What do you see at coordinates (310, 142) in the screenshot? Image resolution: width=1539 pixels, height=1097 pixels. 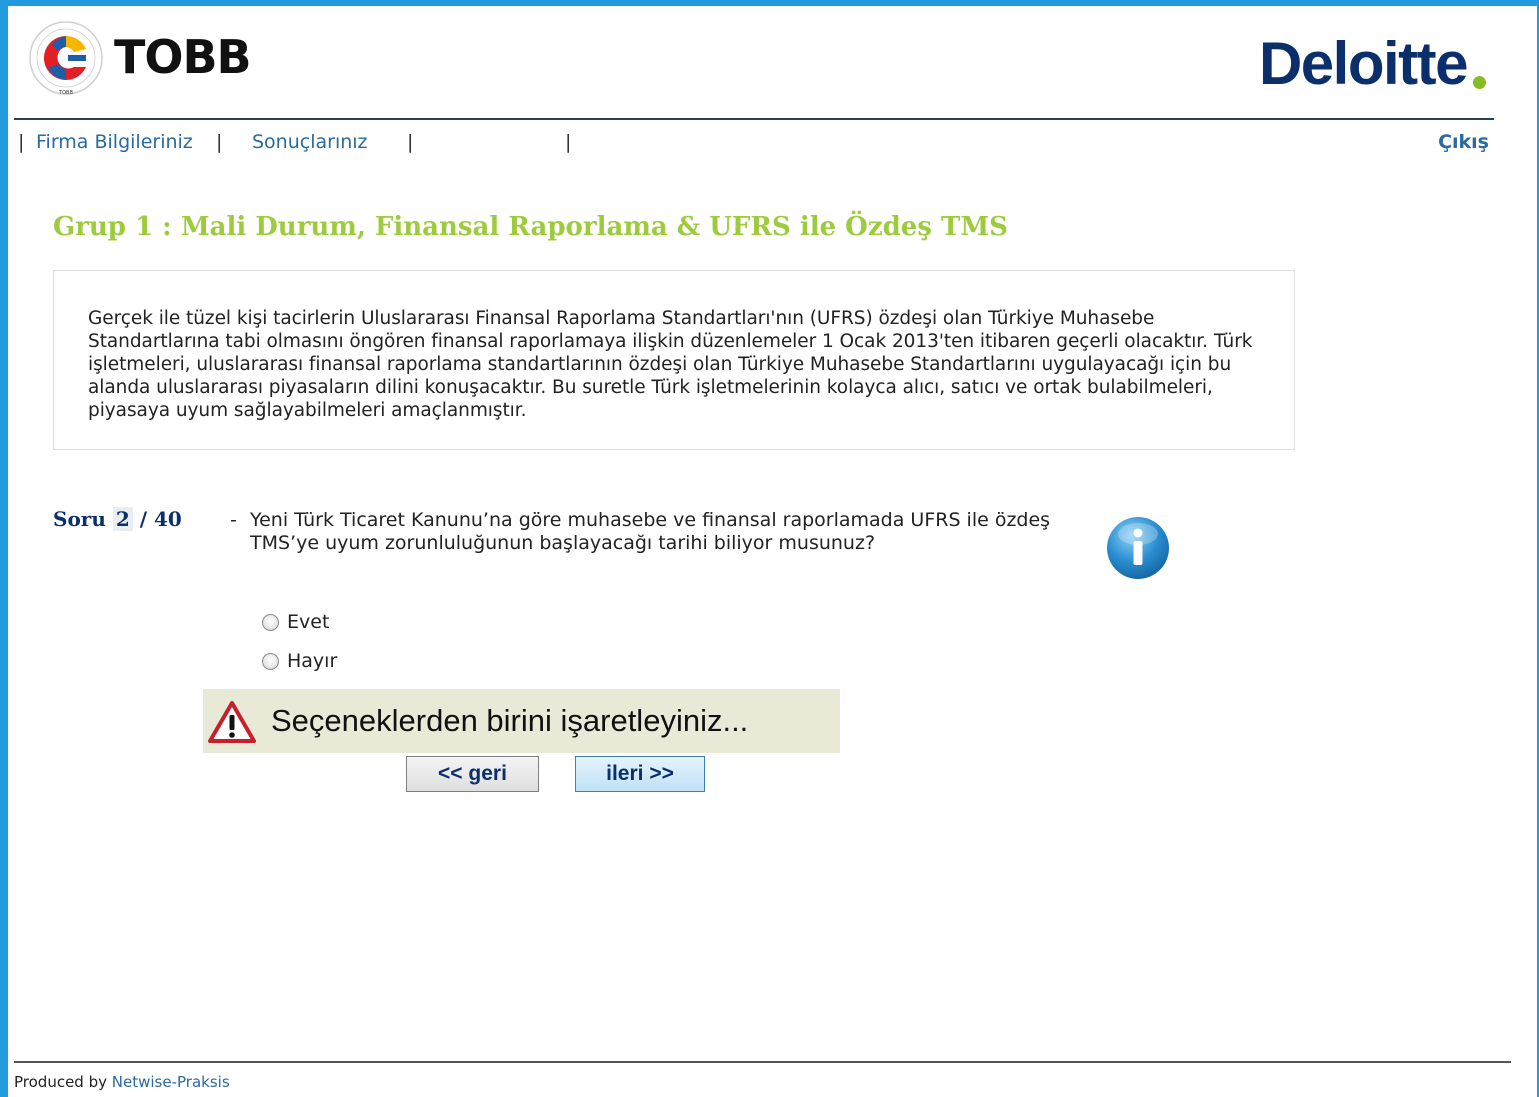 I see `nav-item-sonuclariniz: Sonuçlarınız` at bounding box center [310, 142].